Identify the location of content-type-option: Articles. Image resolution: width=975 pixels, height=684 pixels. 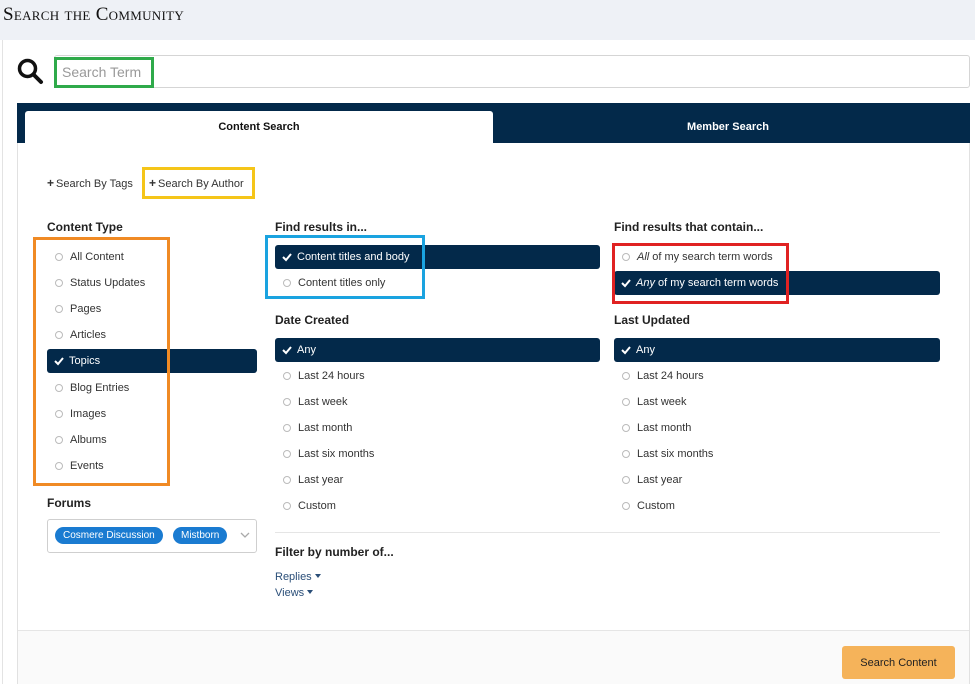
(76, 335).